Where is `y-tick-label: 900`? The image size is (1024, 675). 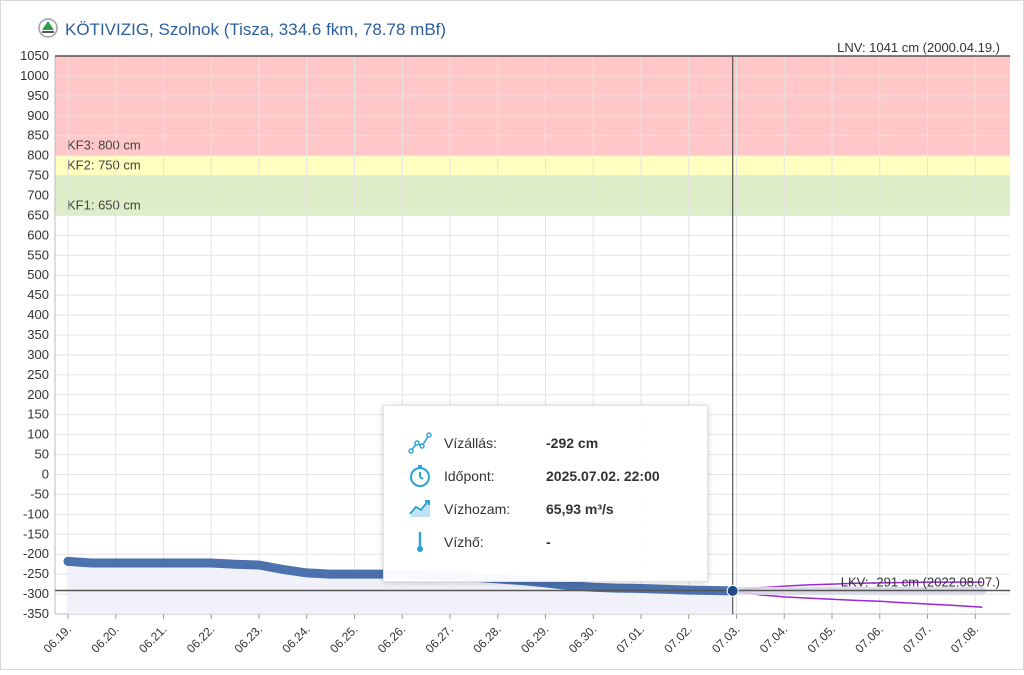
y-tick-label: 900 is located at coordinates (38, 115).